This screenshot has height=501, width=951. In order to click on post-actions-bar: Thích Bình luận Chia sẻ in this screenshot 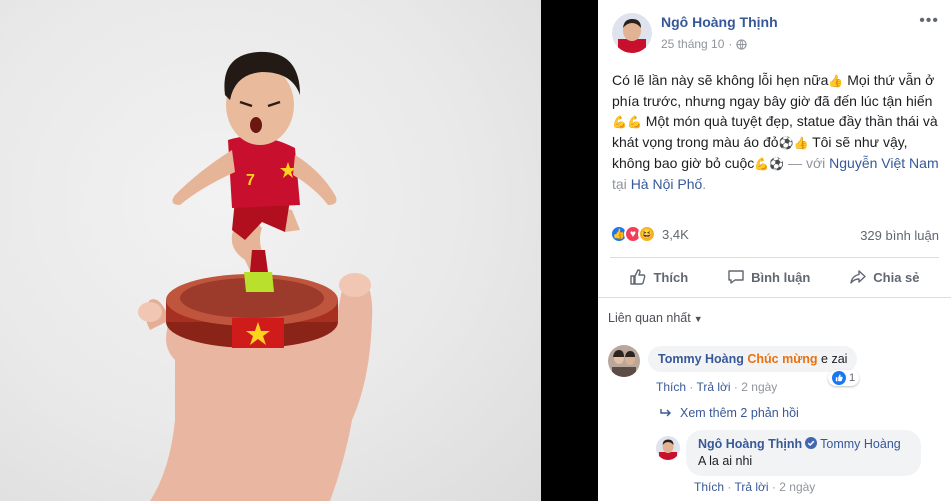, I will do `click(774, 277)`.